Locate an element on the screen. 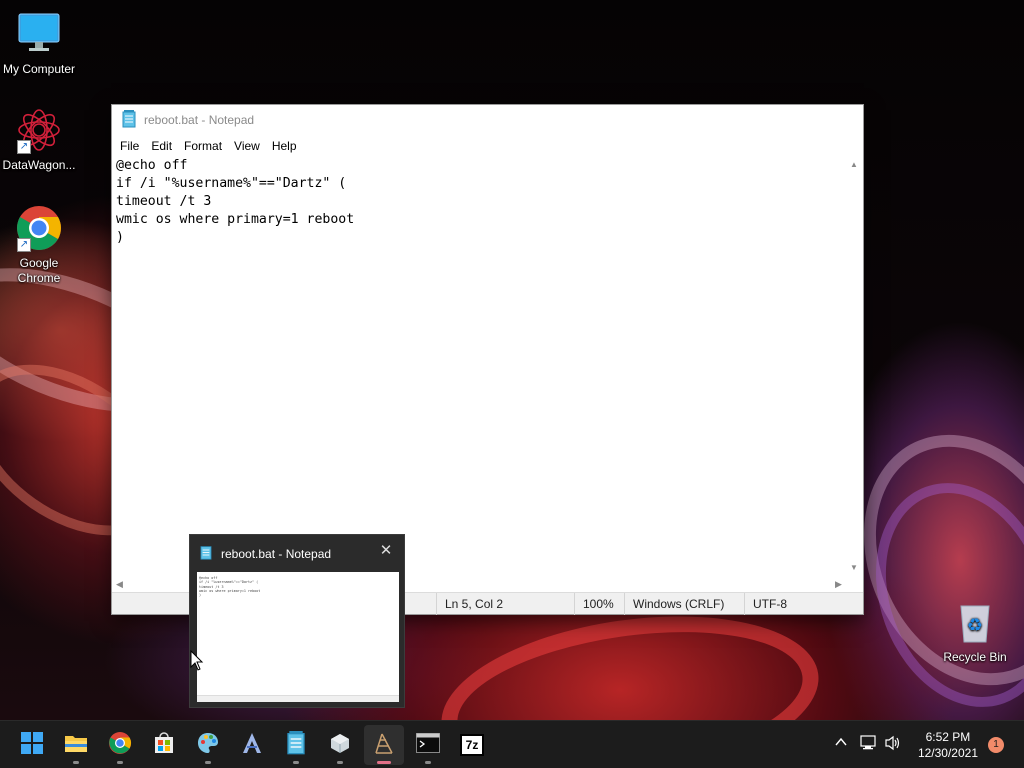 This screenshot has height=768, width=1024. taskbar-app-a is located at coordinates (252, 745).